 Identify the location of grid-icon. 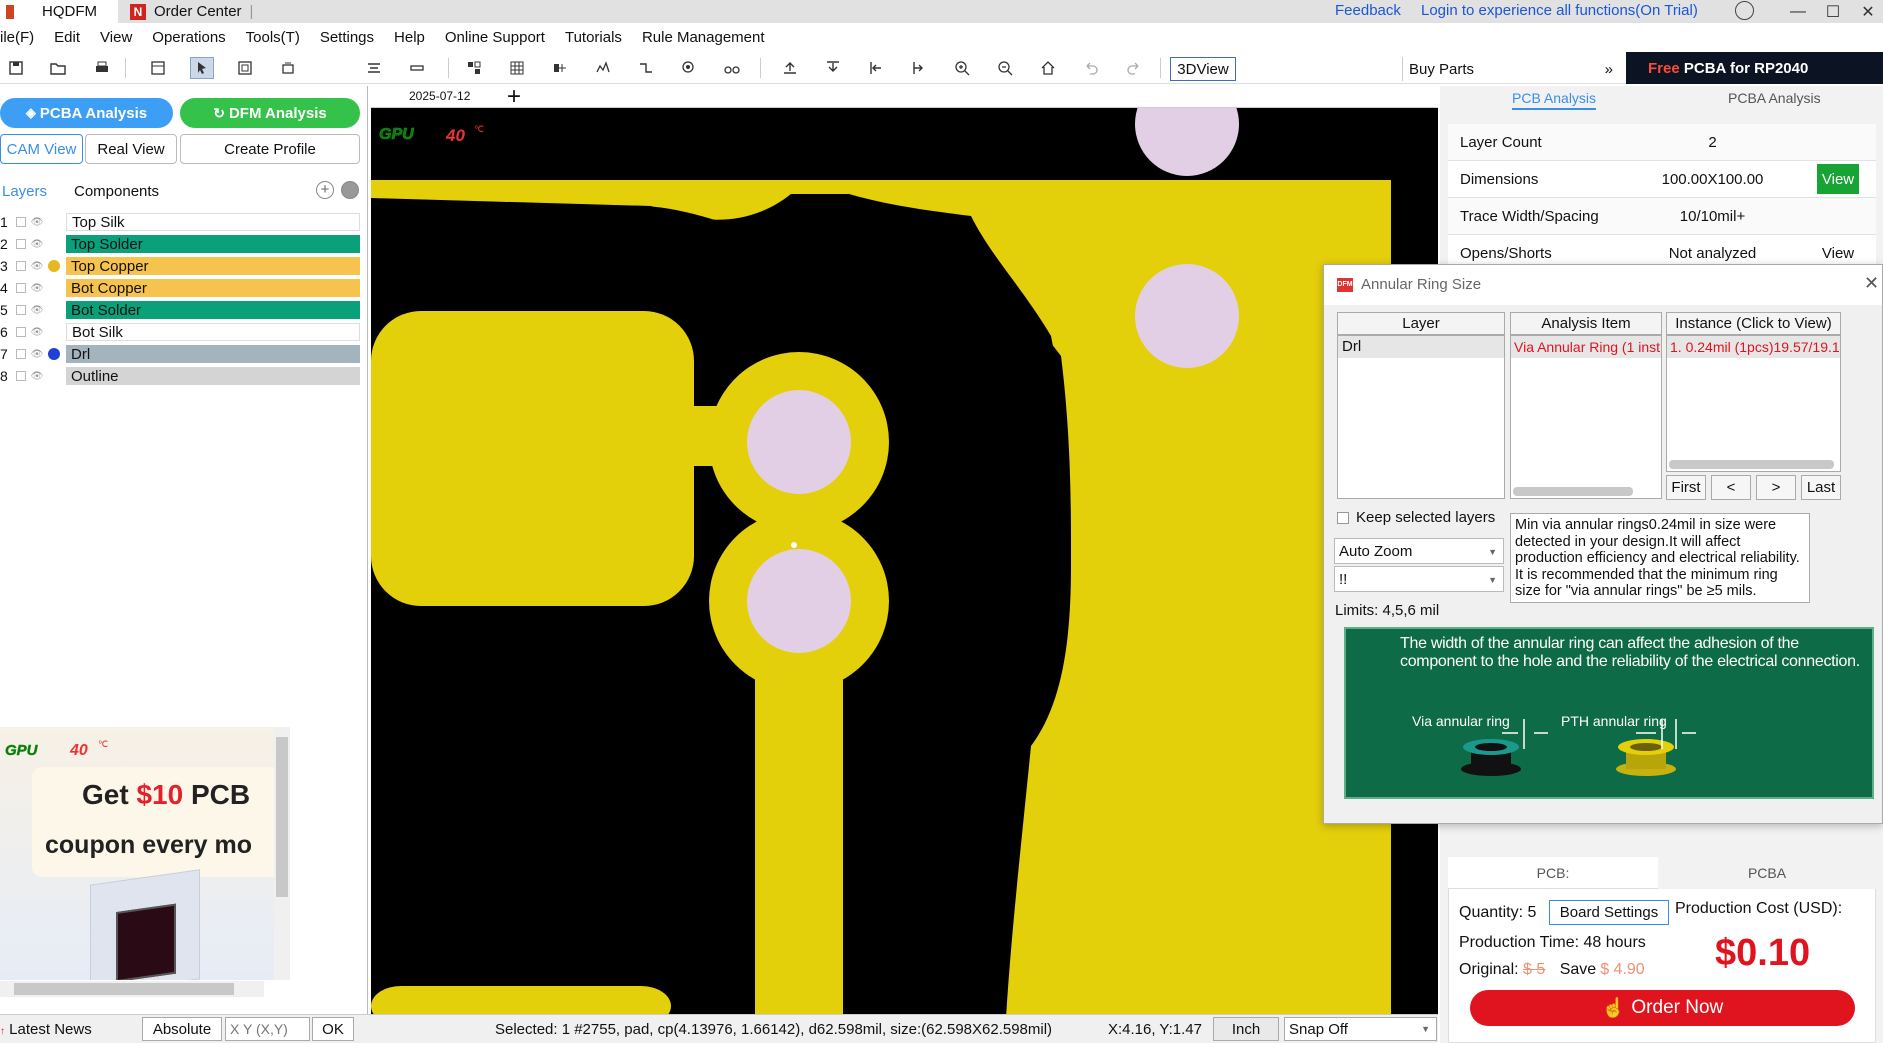
(517, 68).